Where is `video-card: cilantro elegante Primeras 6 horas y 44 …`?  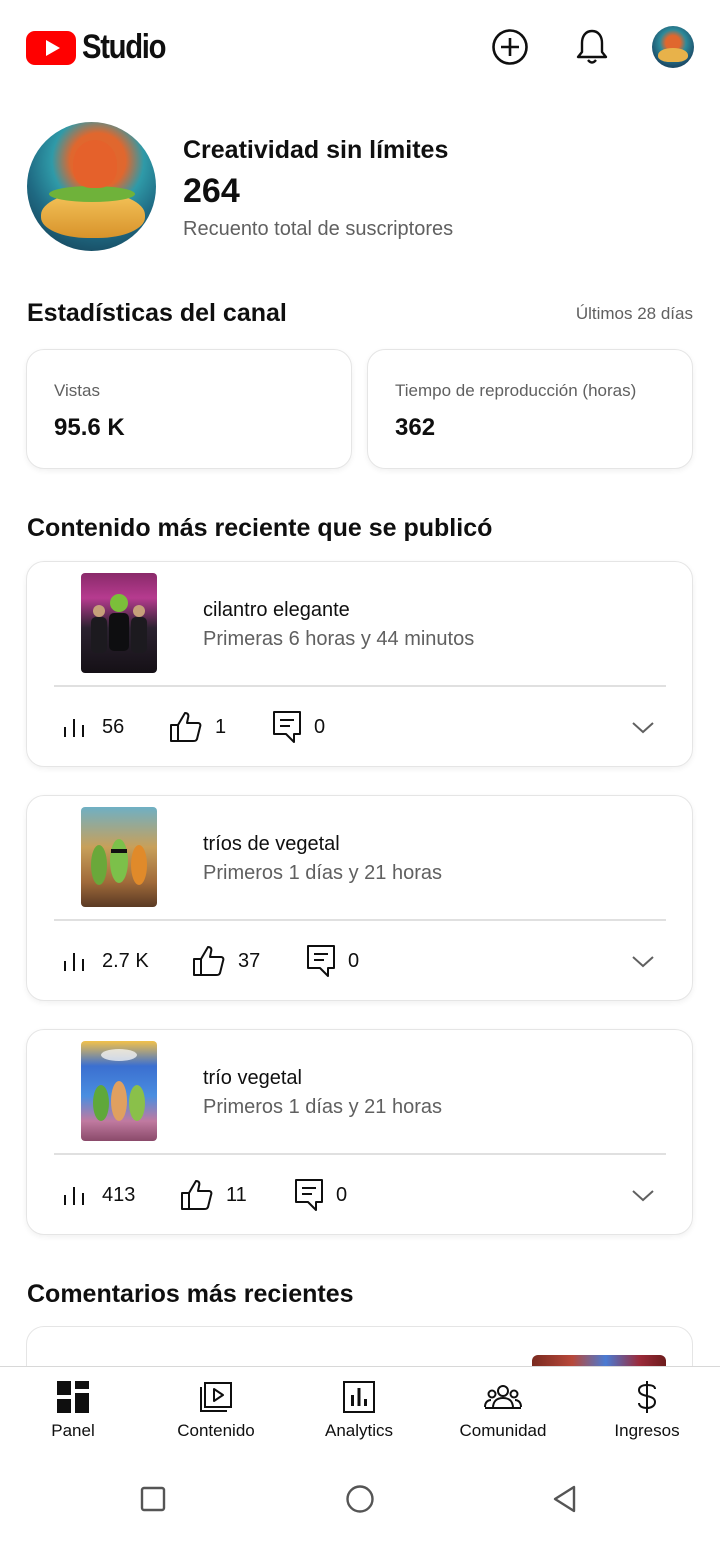 video-card: cilantro elegante Primeras 6 horas y 44 … is located at coordinates (359, 664).